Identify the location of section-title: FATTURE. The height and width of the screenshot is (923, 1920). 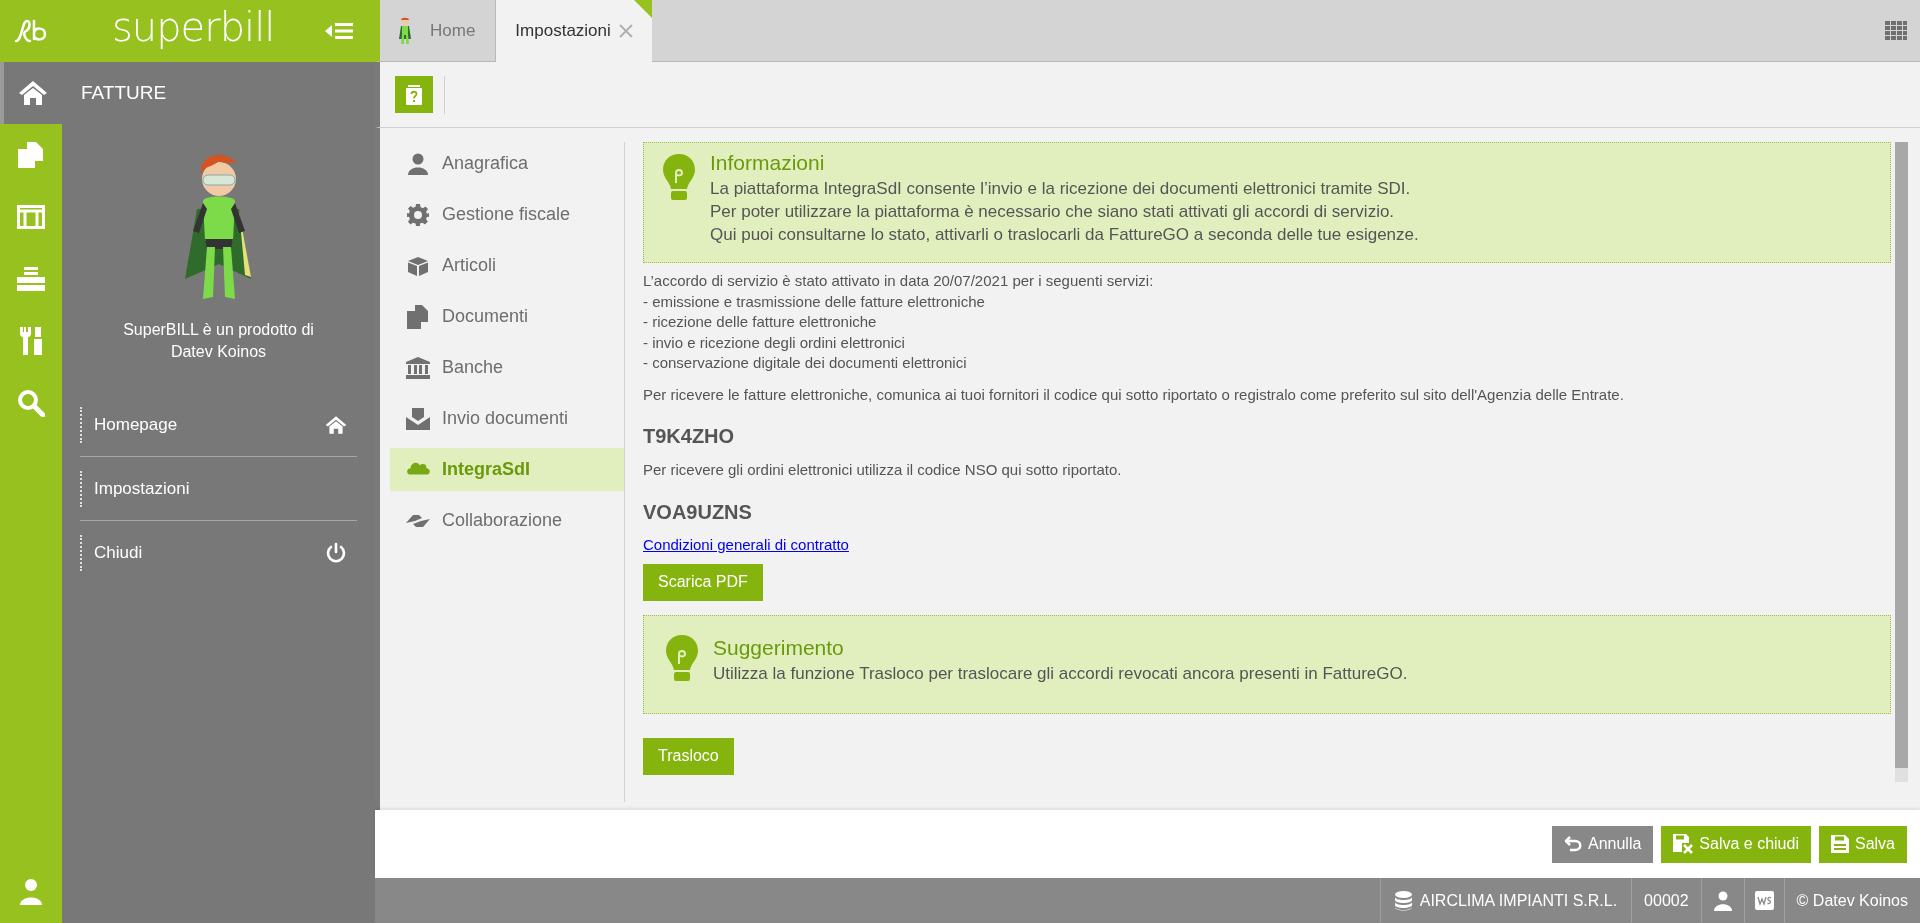
(124, 92).